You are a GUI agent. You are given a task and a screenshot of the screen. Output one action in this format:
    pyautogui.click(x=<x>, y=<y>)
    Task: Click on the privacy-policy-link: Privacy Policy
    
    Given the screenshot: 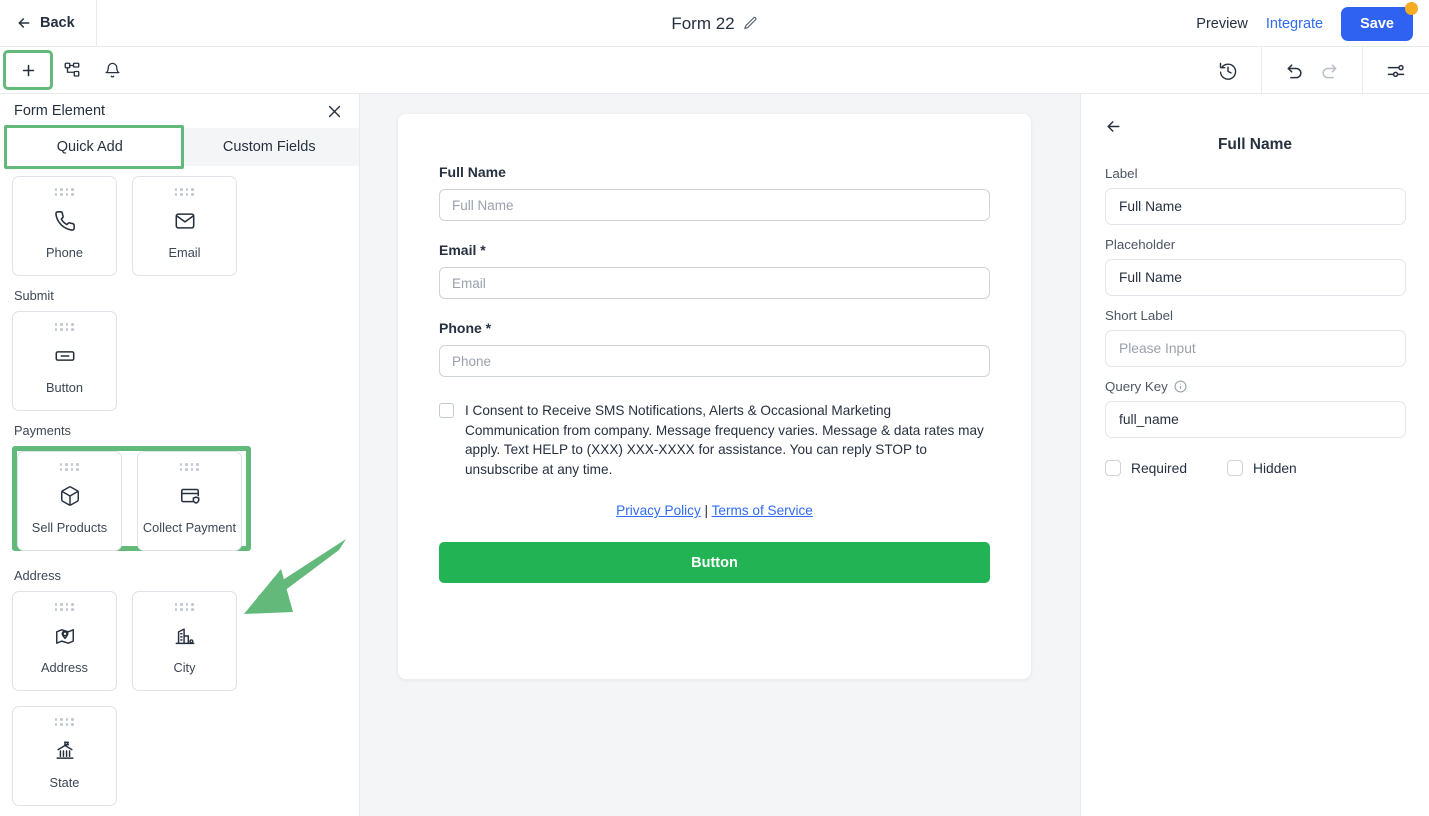 What is the action you would take?
    pyautogui.click(x=658, y=510)
    